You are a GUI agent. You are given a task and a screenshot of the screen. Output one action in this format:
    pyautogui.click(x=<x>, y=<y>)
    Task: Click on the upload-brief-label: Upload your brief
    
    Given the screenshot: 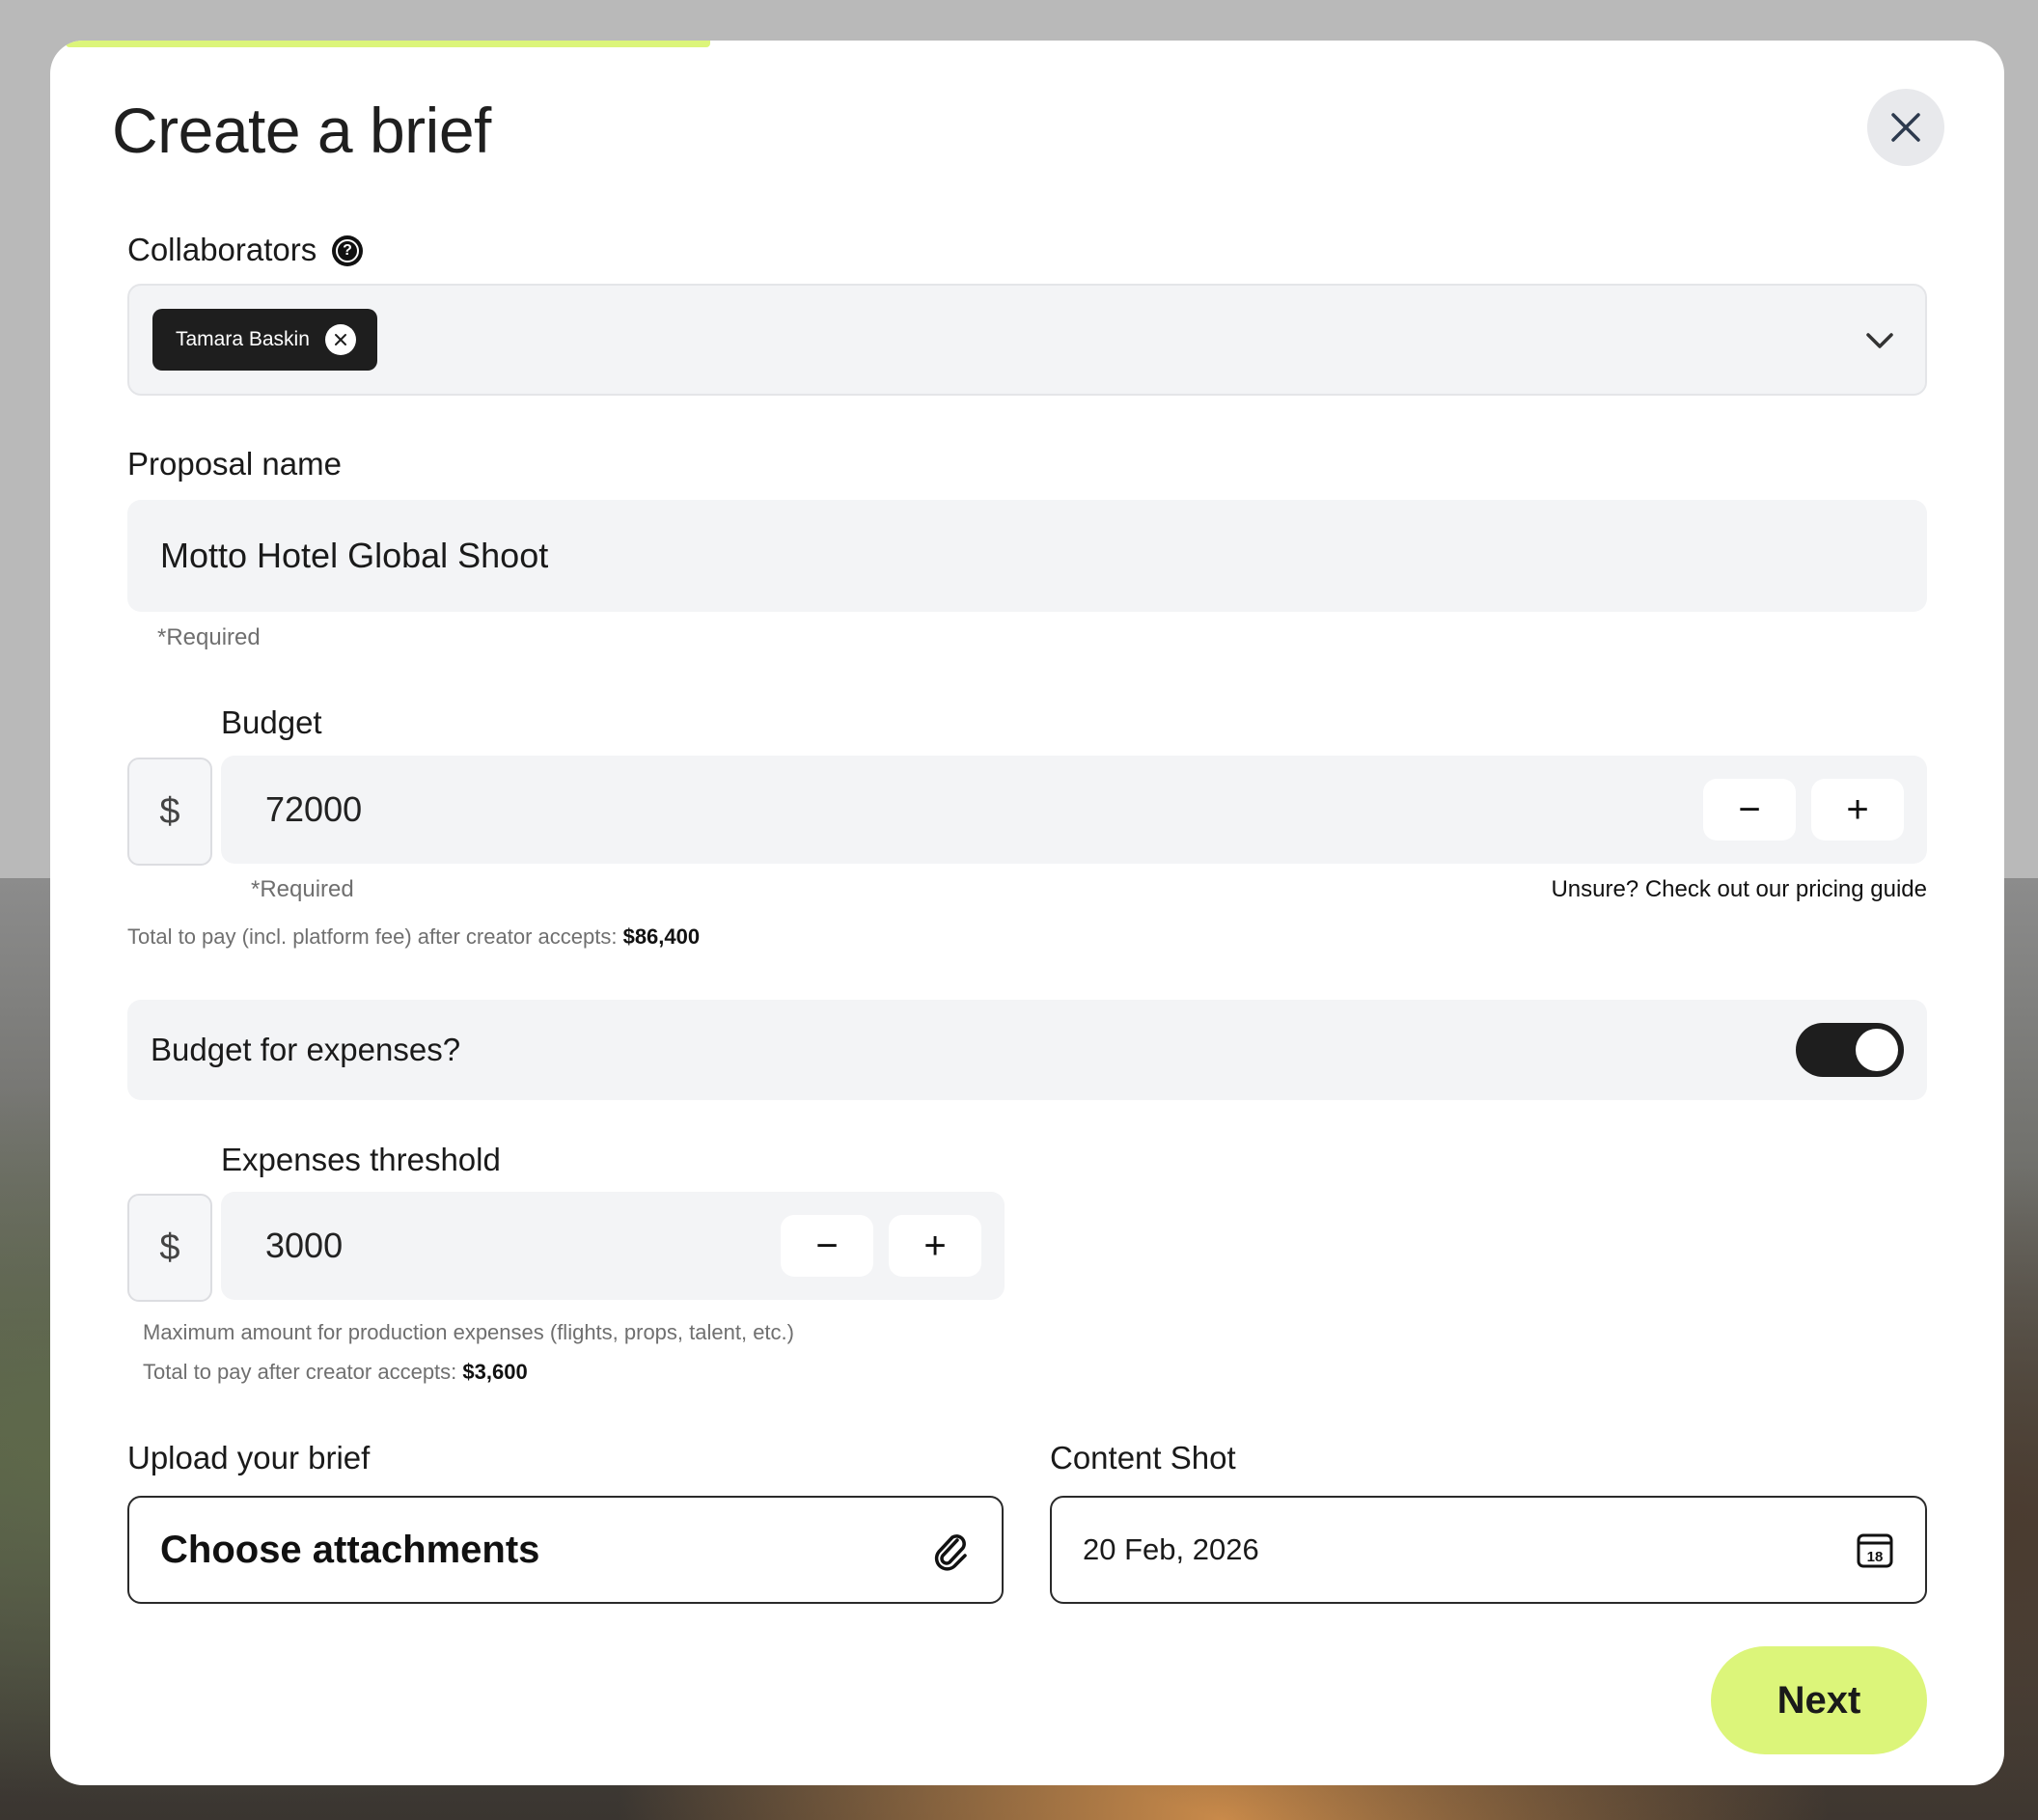 What is the action you would take?
    pyautogui.click(x=249, y=1457)
    